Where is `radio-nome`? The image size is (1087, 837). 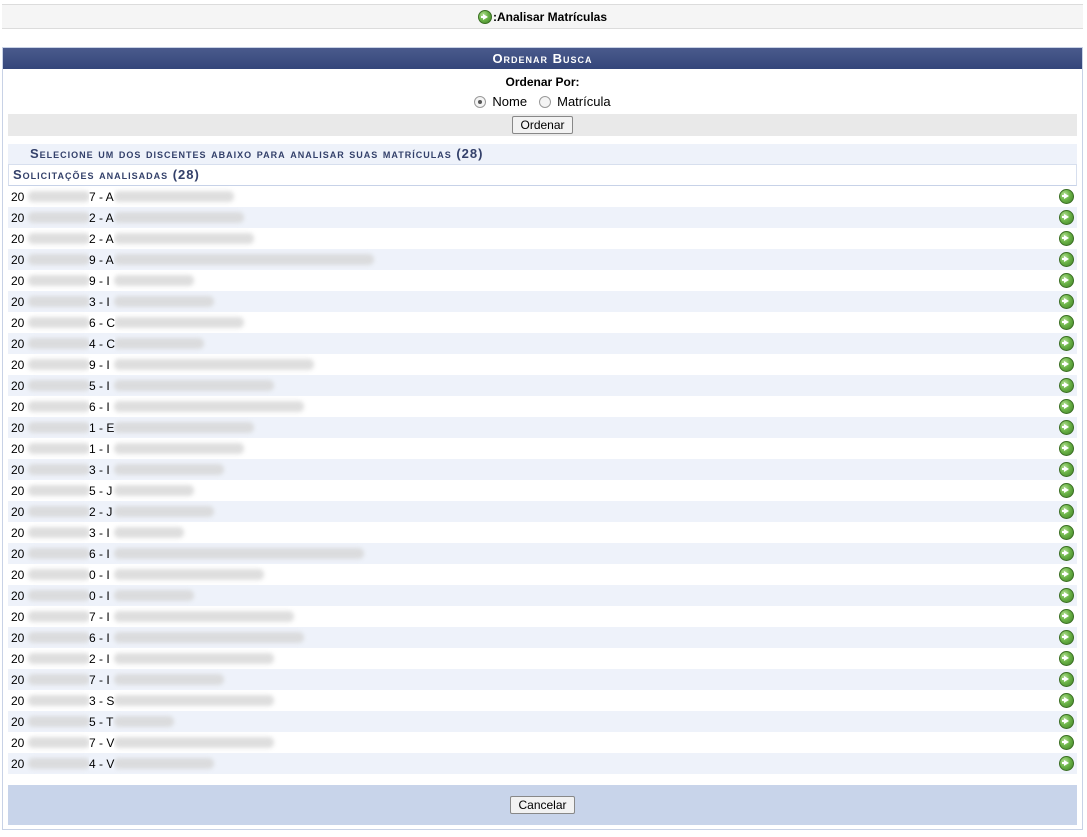
radio-nome is located at coordinates (480, 101).